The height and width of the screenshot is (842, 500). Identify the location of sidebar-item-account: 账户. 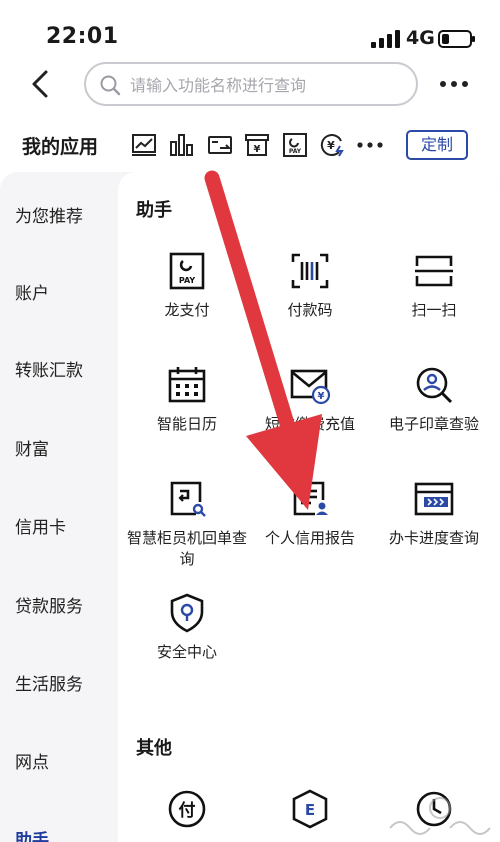
(32, 291).